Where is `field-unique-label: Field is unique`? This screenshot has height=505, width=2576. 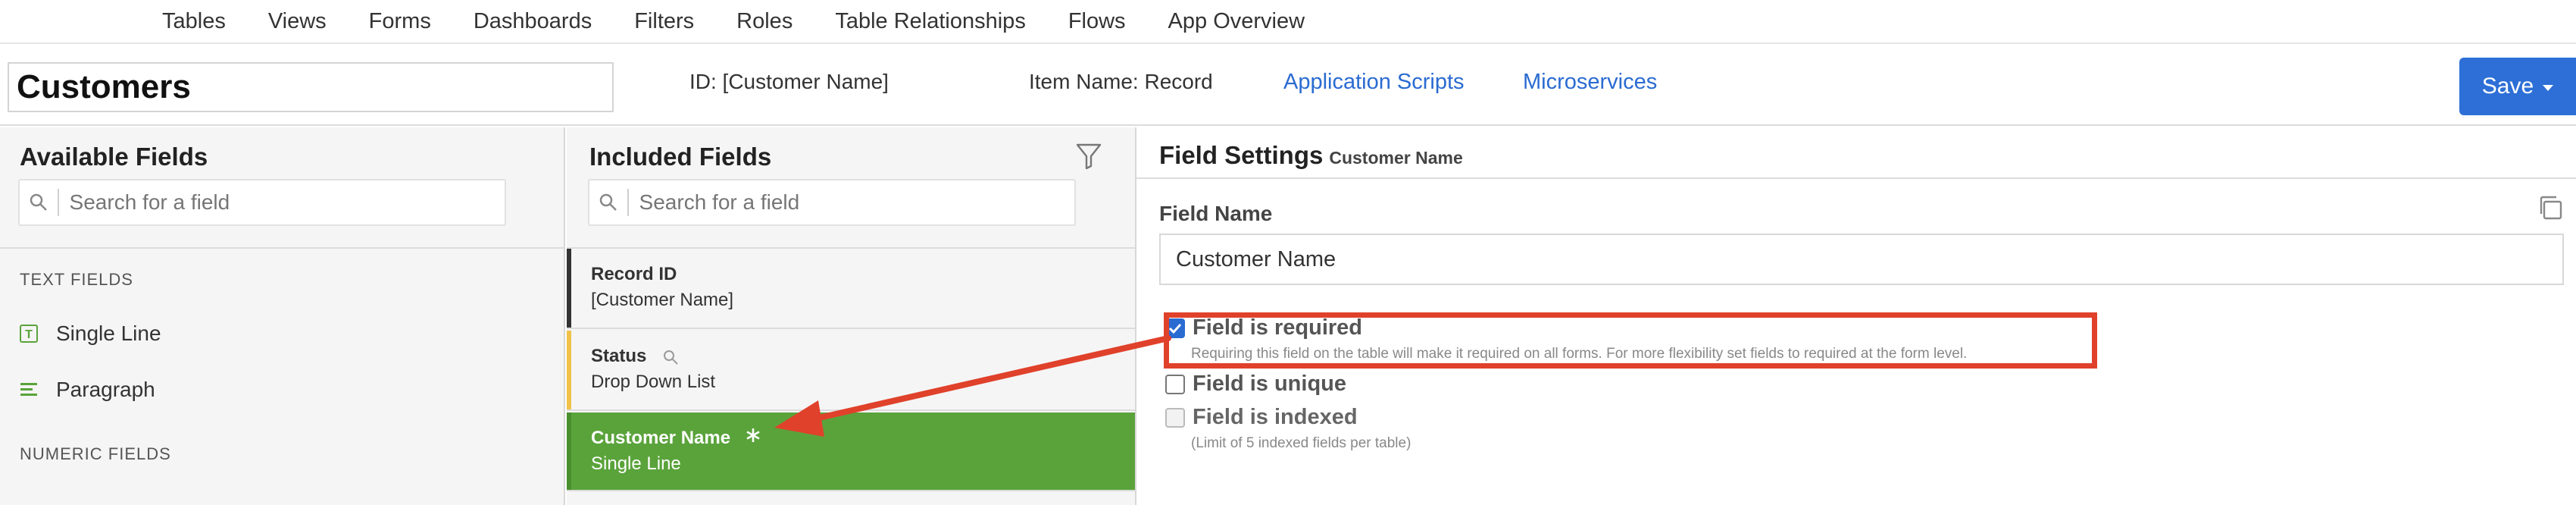 field-unique-label: Field is unique is located at coordinates (1270, 384).